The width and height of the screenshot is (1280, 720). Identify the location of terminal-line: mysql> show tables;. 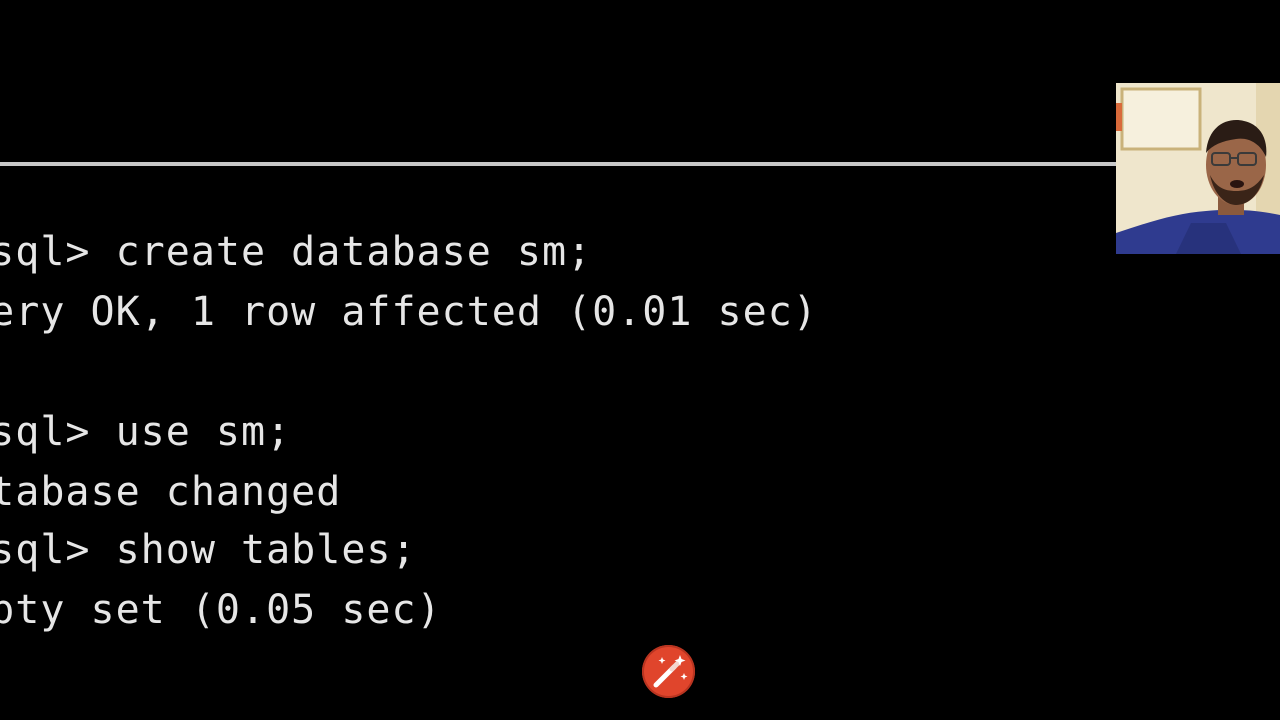
(208, 550).